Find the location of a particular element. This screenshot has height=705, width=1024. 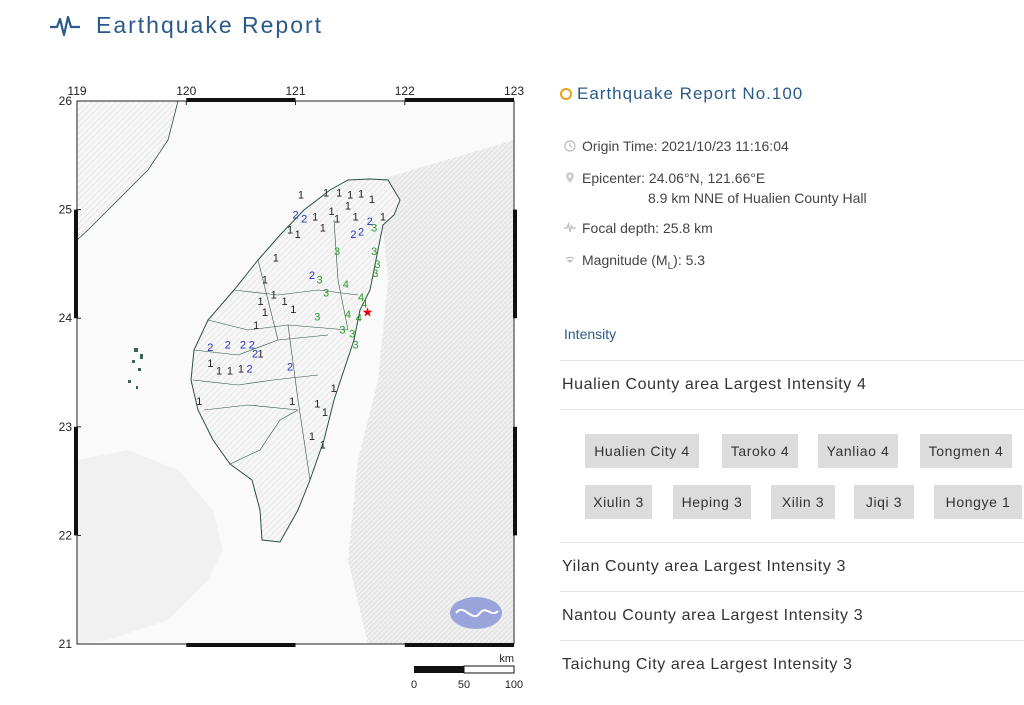

epicenter-row: Epicenter: 24.06°N, 121.66°E is located at coordinates (794, 178).